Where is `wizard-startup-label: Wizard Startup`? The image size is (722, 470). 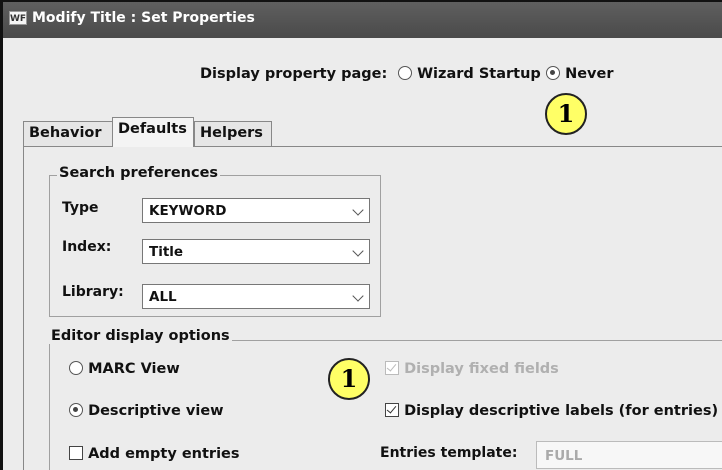
wizard-startup-label: Wizard Startup is located at coordinates (479, 74).